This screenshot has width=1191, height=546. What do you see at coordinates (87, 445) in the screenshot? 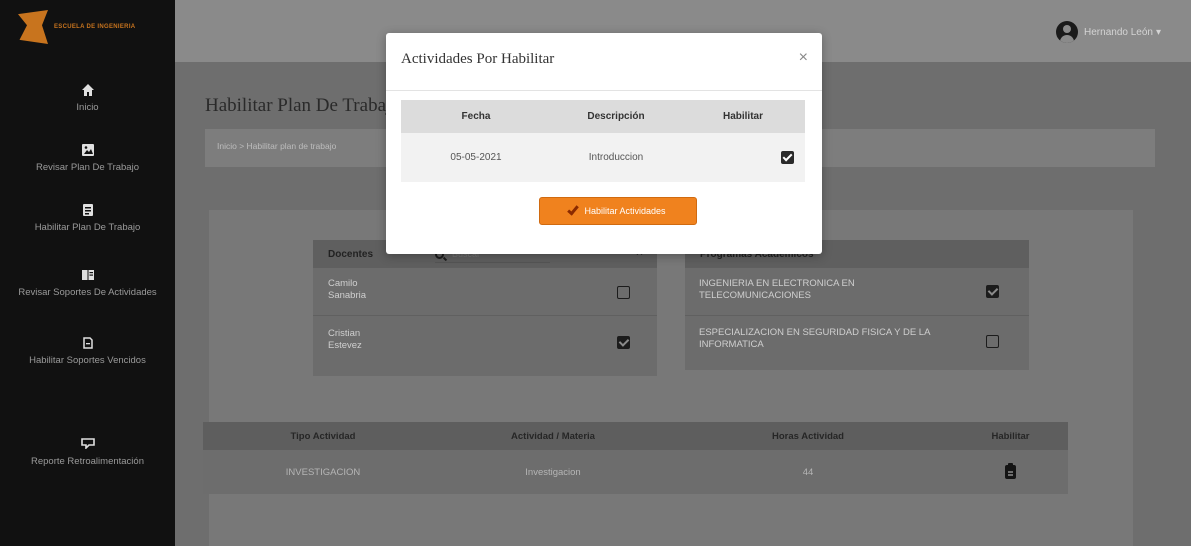
I see `feedback-icon` at bounding box center [87, 445].